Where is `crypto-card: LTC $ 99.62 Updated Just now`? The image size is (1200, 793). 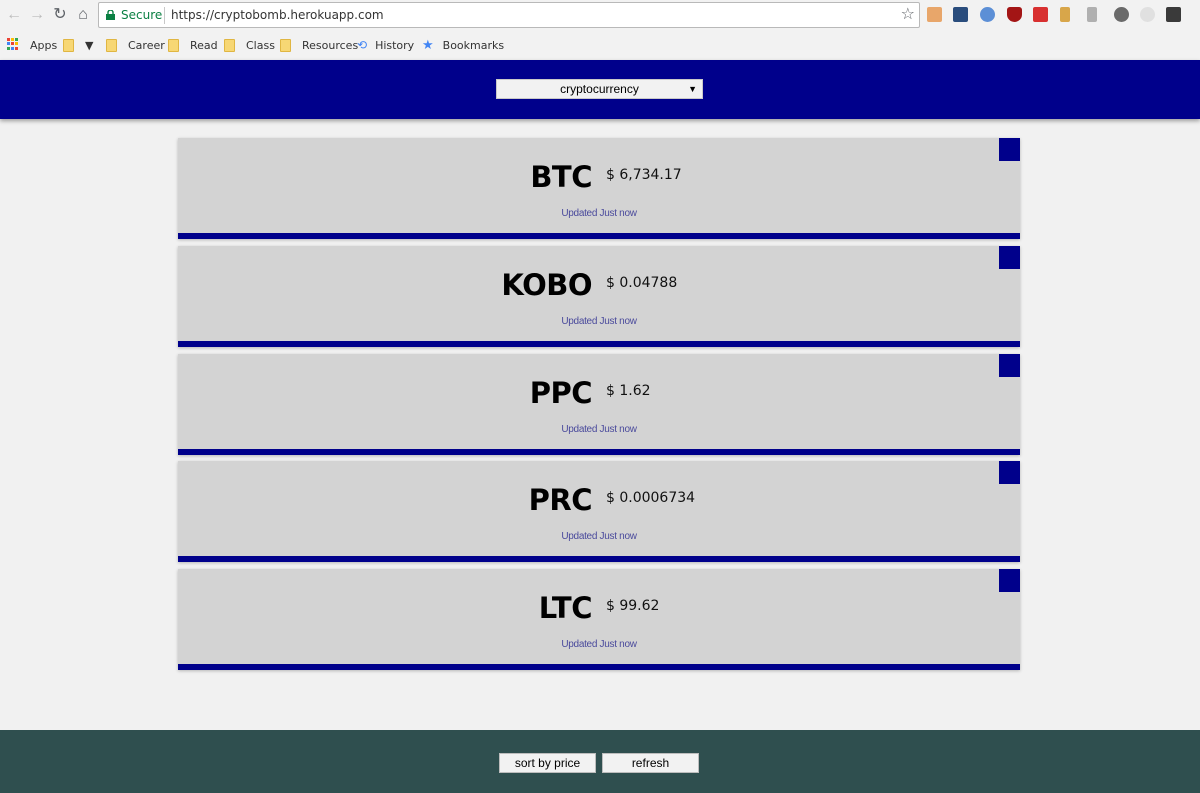 crypto-card: LTC $ 99.62 Updated Just now is located at coordinates (599, 619).